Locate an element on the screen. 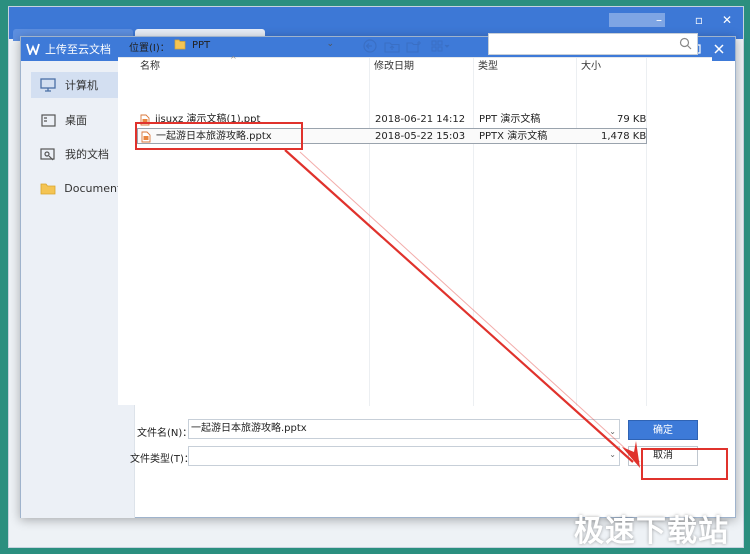 The image size is (750, 554). column-header-date: 修改日期 is located at coordinates (420, 66).